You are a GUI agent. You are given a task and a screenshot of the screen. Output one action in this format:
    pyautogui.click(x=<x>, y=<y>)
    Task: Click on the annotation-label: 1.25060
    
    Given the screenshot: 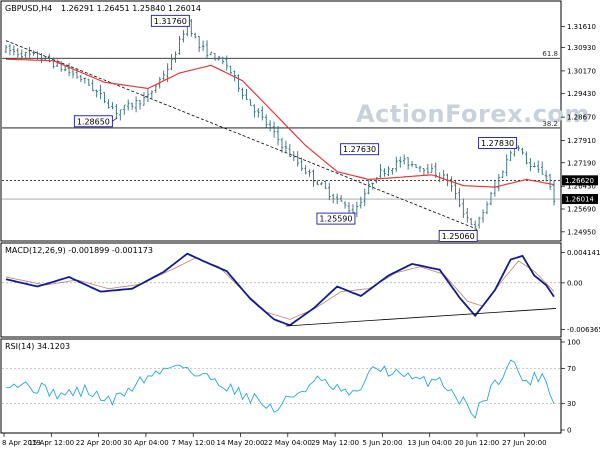 What is the action you would take?
    pyautogui.click(x=458, y=236)
    